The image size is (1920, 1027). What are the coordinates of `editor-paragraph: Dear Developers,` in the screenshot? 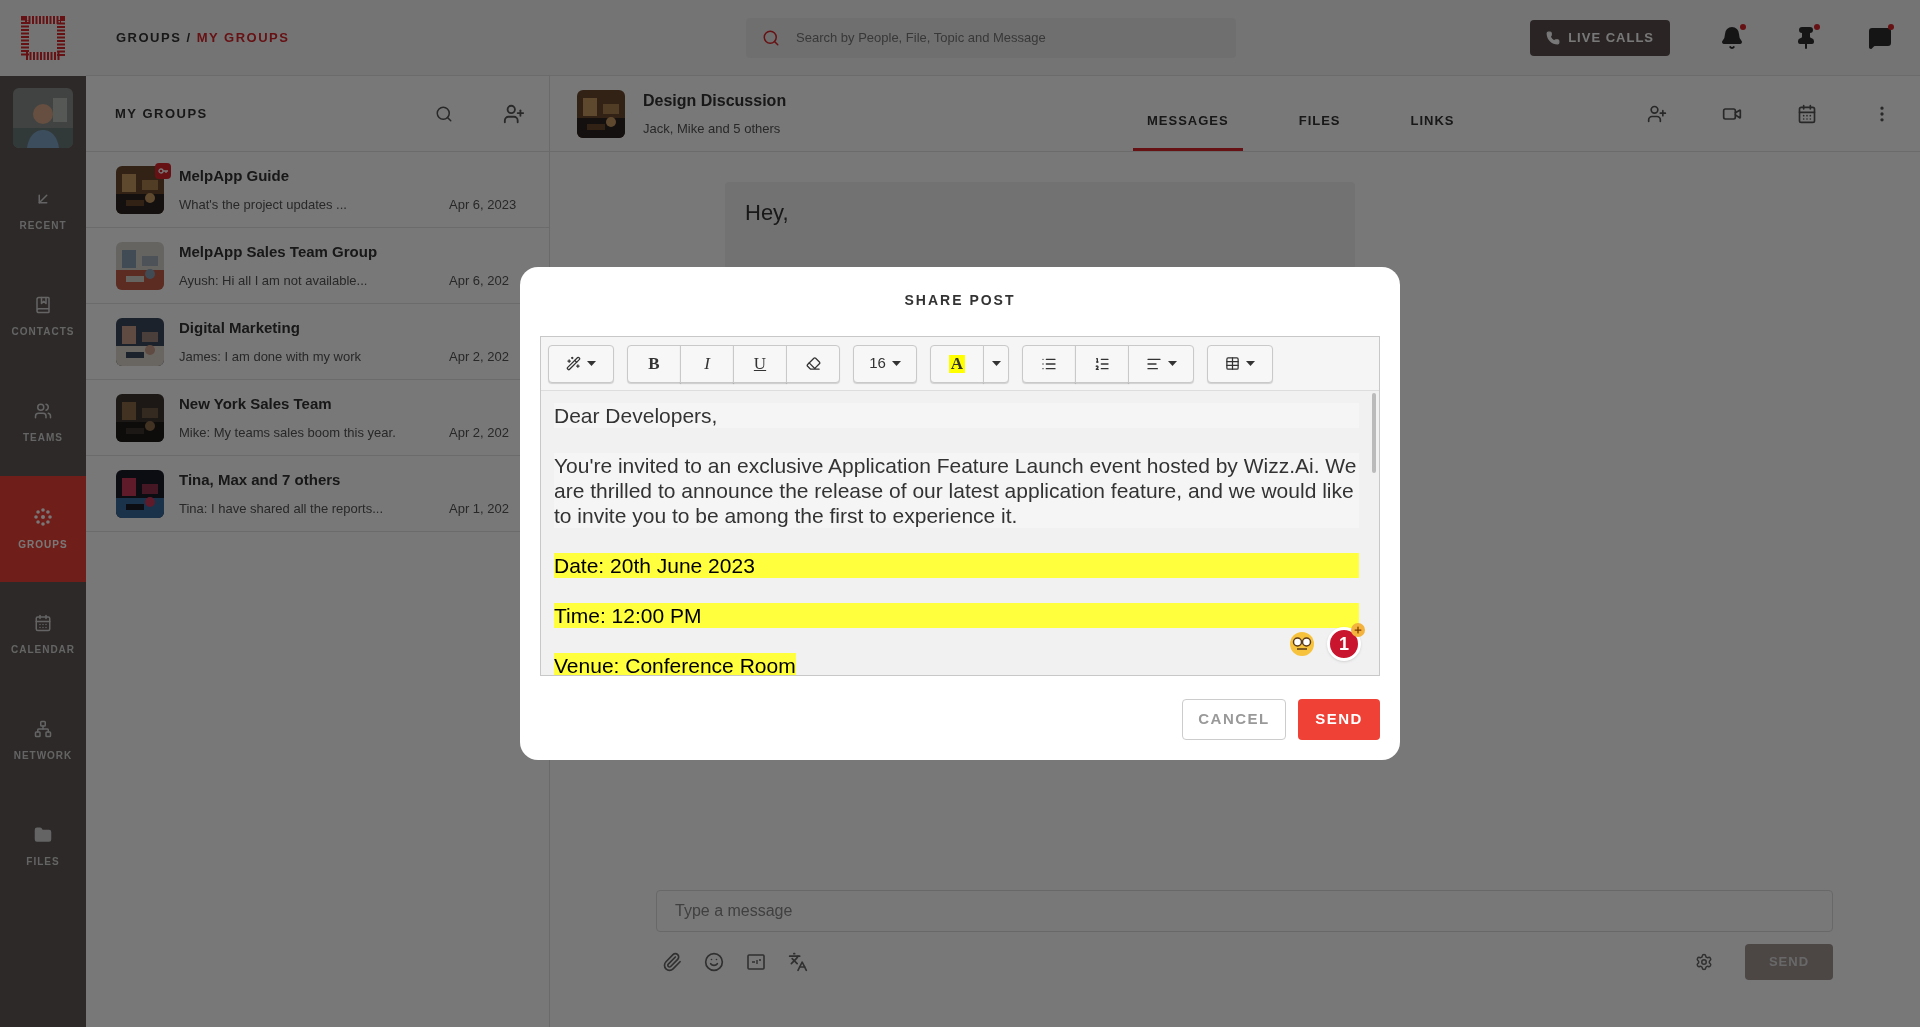 It's located at (956, 415).